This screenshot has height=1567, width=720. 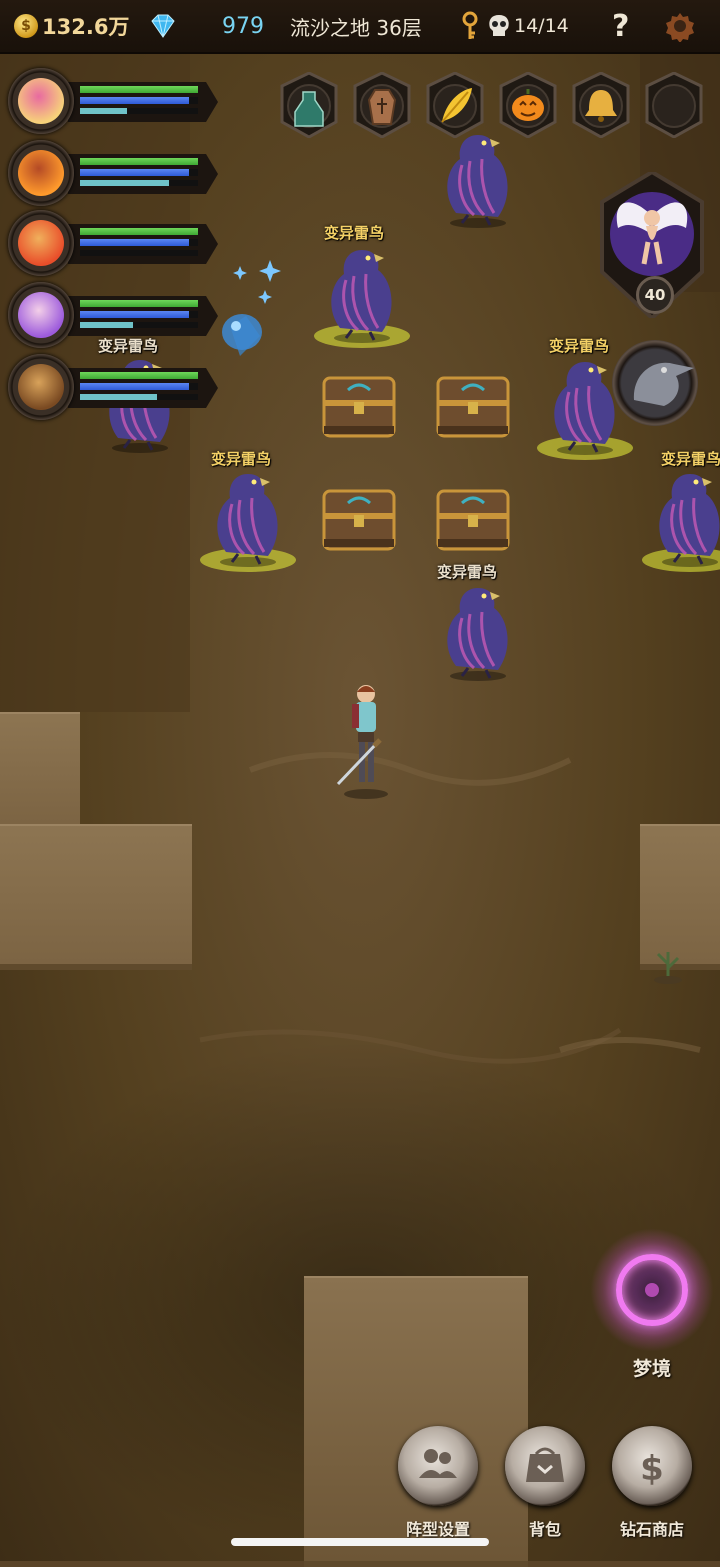 What do you see at coordinates (541, 26) in the screenshot?
I see `kill-counter: 14/14` at bounding box center [541, 26].